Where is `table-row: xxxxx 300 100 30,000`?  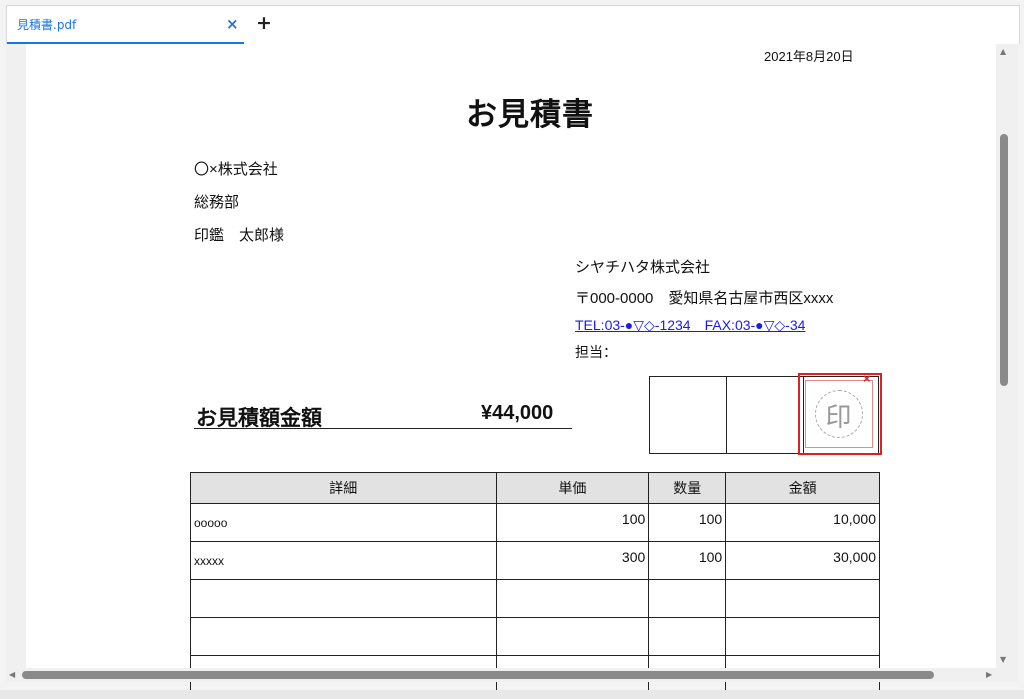
table-row: xxxxx 300 100 30,000 is located at coordinates (535, 560).